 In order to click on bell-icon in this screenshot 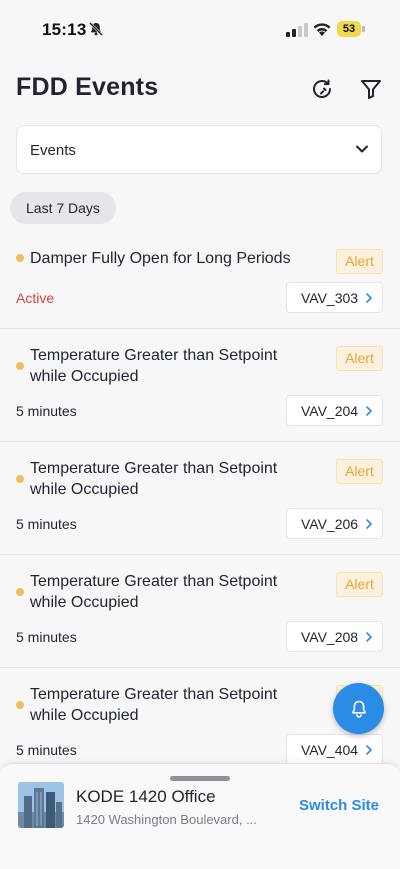, I will do `click(358, 709)`.